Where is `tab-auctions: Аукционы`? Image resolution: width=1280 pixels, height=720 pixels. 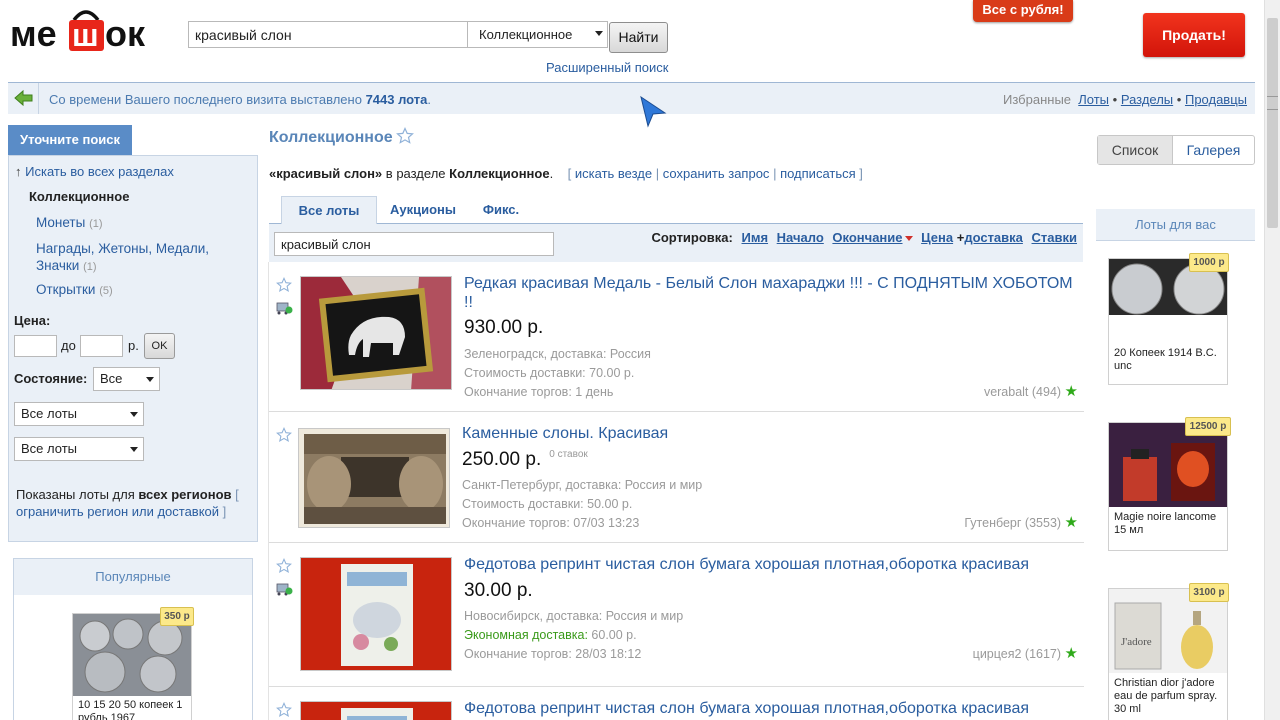
tab-auctions: Аукционы is located at coordinates (423, 210).